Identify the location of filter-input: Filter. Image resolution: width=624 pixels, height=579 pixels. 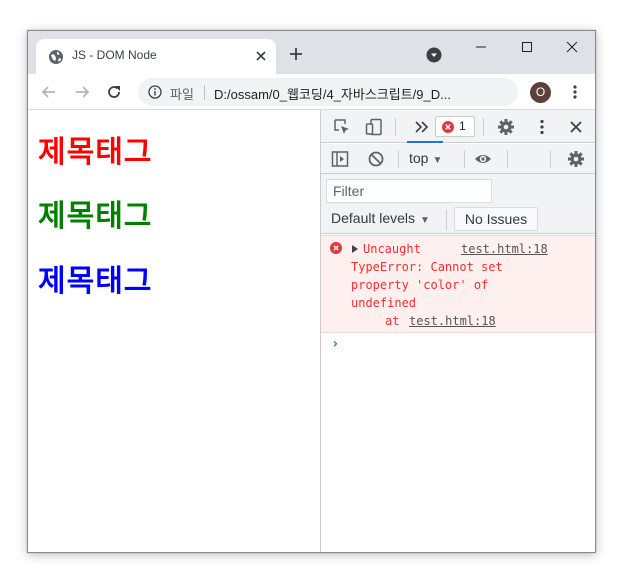
(409, 191).